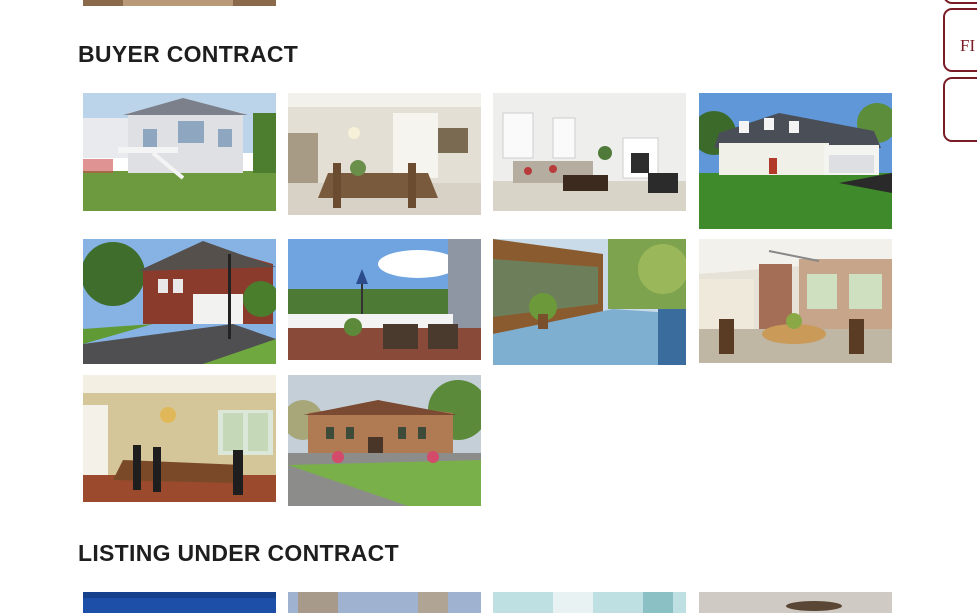 The height and width of the screenshot is (613, 977). Describe the element at coordinates (238, 553) in the screenshot. I see `section-title-listing-under-contract: LISTING UNDER CONTRACT` at that location.